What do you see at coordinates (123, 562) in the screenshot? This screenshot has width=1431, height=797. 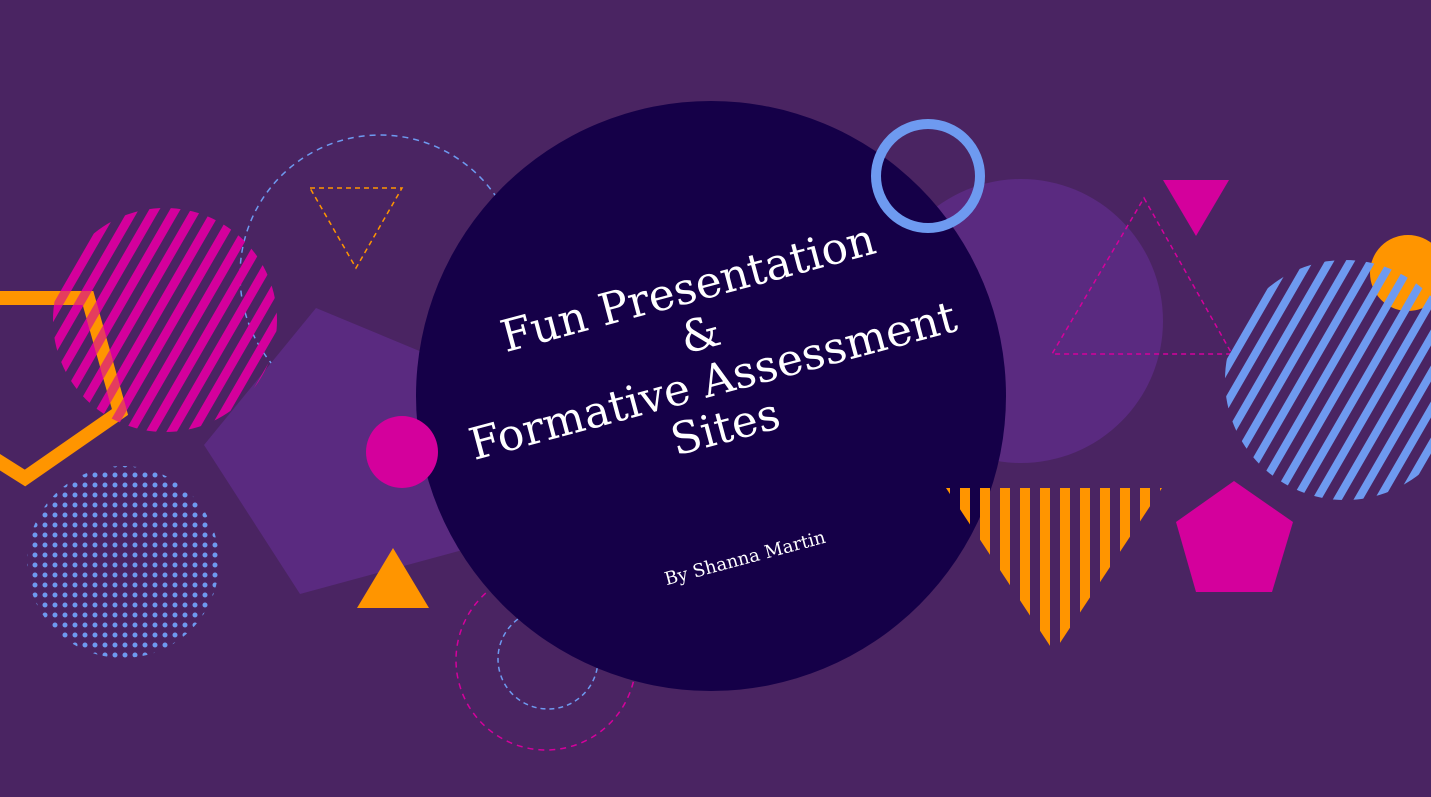 I see `dotted-blue-circle-icon` at bounding box center [123, 562].